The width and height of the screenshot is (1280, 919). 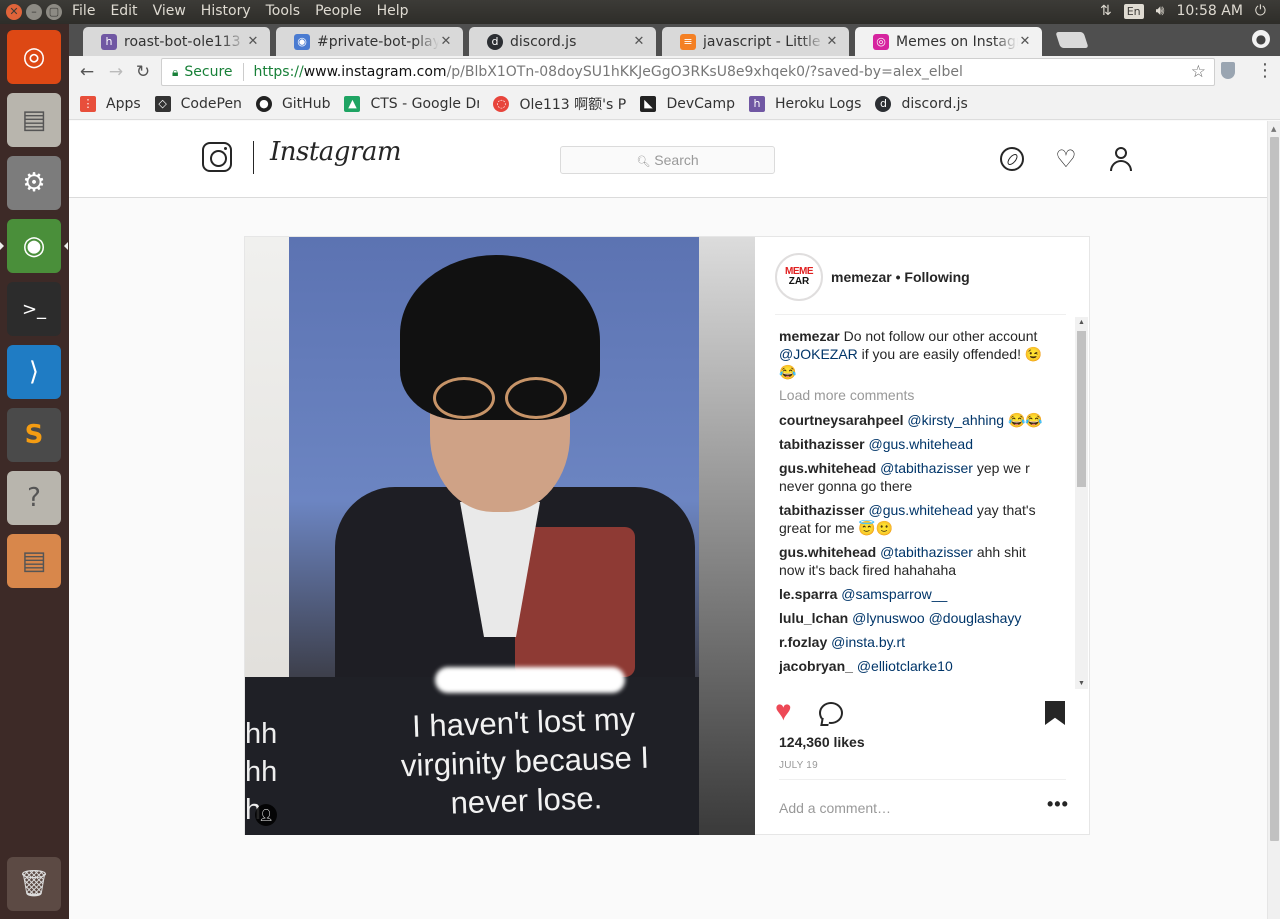 I want to click on comment-bubble-icon, so click(x=831, y=713).